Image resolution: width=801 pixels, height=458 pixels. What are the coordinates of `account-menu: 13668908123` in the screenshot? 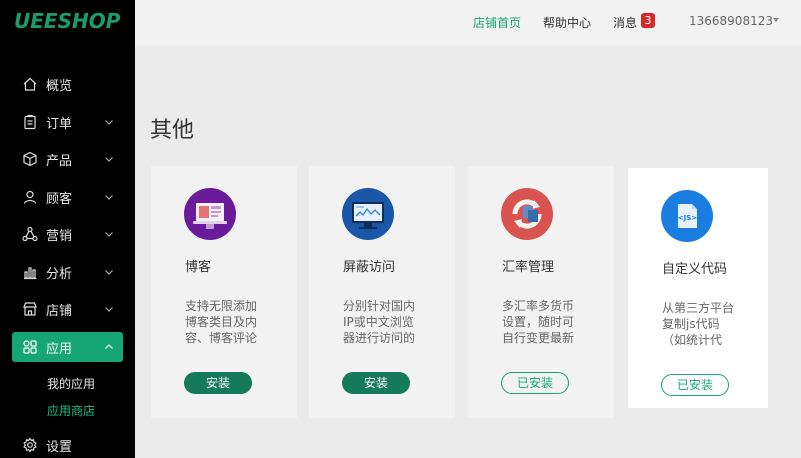 It's located at (731, 21).